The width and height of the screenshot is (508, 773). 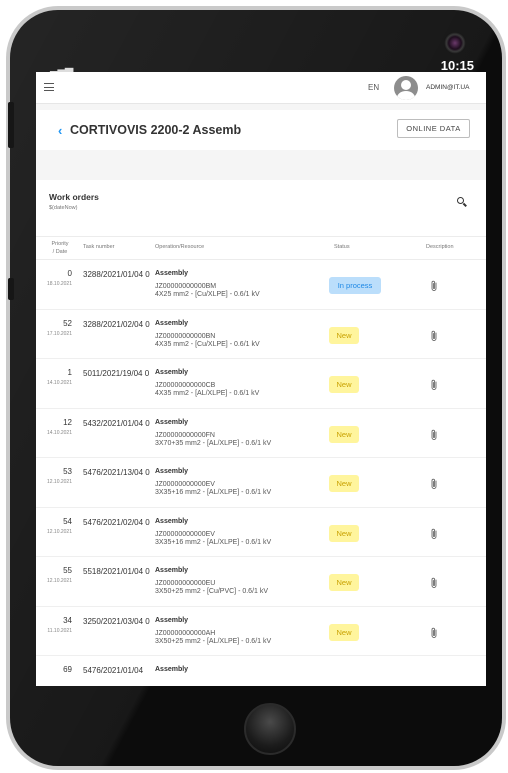 I want to click on row-date: 11.10.2021, so click(x=59, y=630).